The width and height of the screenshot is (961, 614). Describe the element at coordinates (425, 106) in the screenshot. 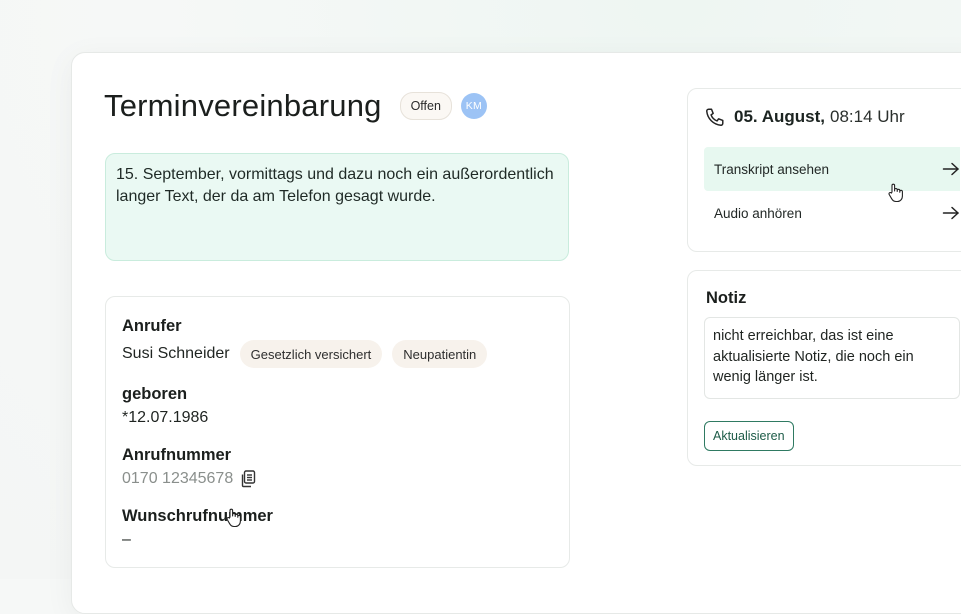

I see `status-badge: Offen` at that location.